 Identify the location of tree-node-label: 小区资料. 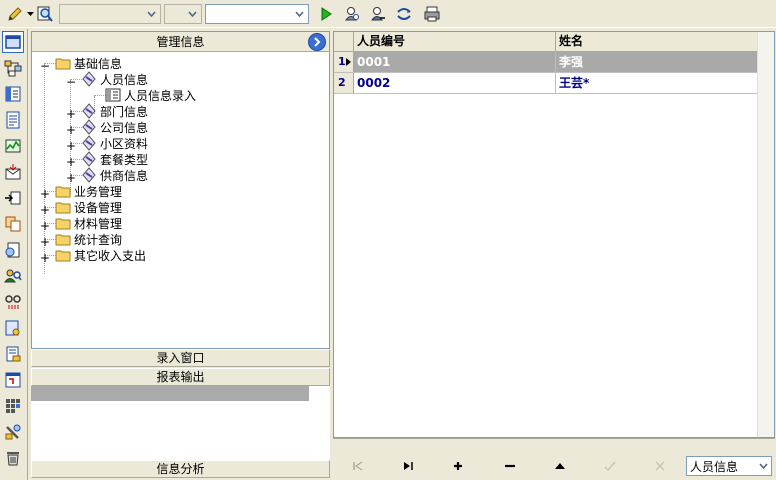
(124, 143).